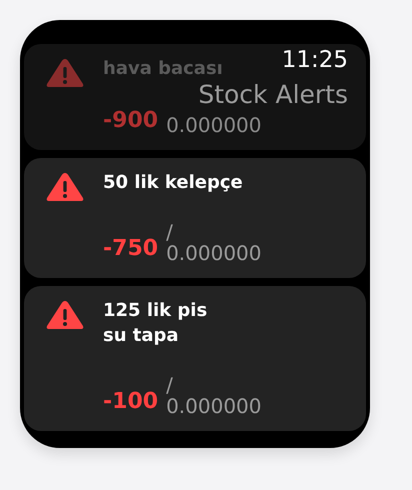 The width and height of the screenshot is (412, 490). Describe the element at coordinates (155, 323) in the screenshot. I see `item-name: 125 lik pis su tapa` at that location.